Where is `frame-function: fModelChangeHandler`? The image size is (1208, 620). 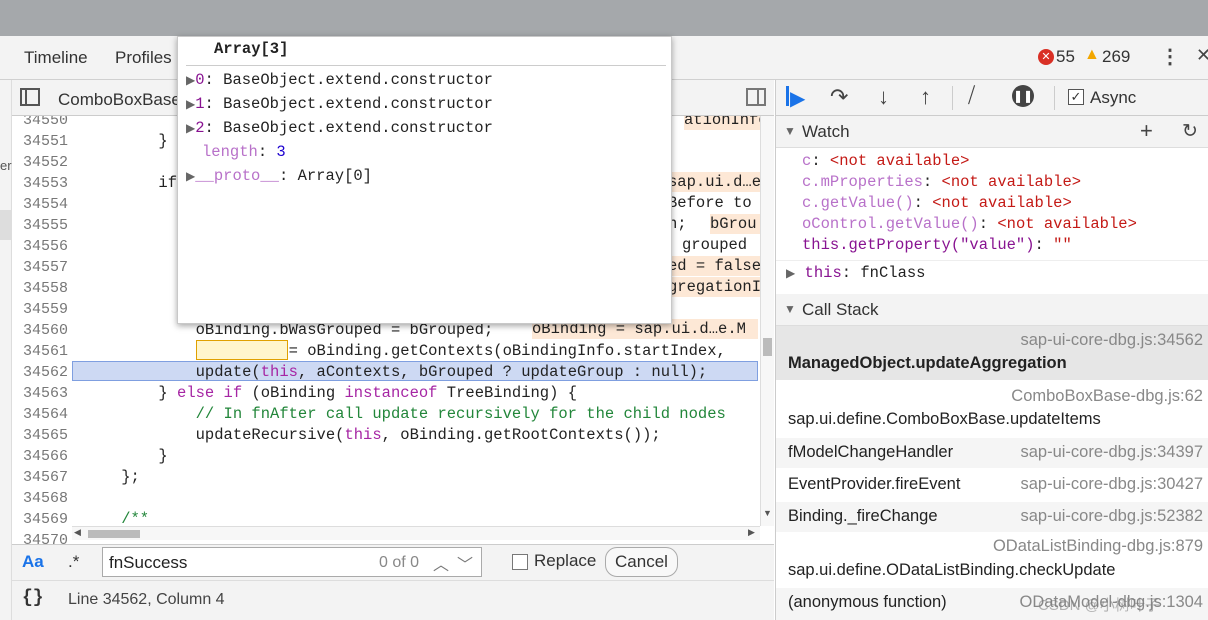
frame-function: fModelChangeHandler is located at coordinates (871, 452).